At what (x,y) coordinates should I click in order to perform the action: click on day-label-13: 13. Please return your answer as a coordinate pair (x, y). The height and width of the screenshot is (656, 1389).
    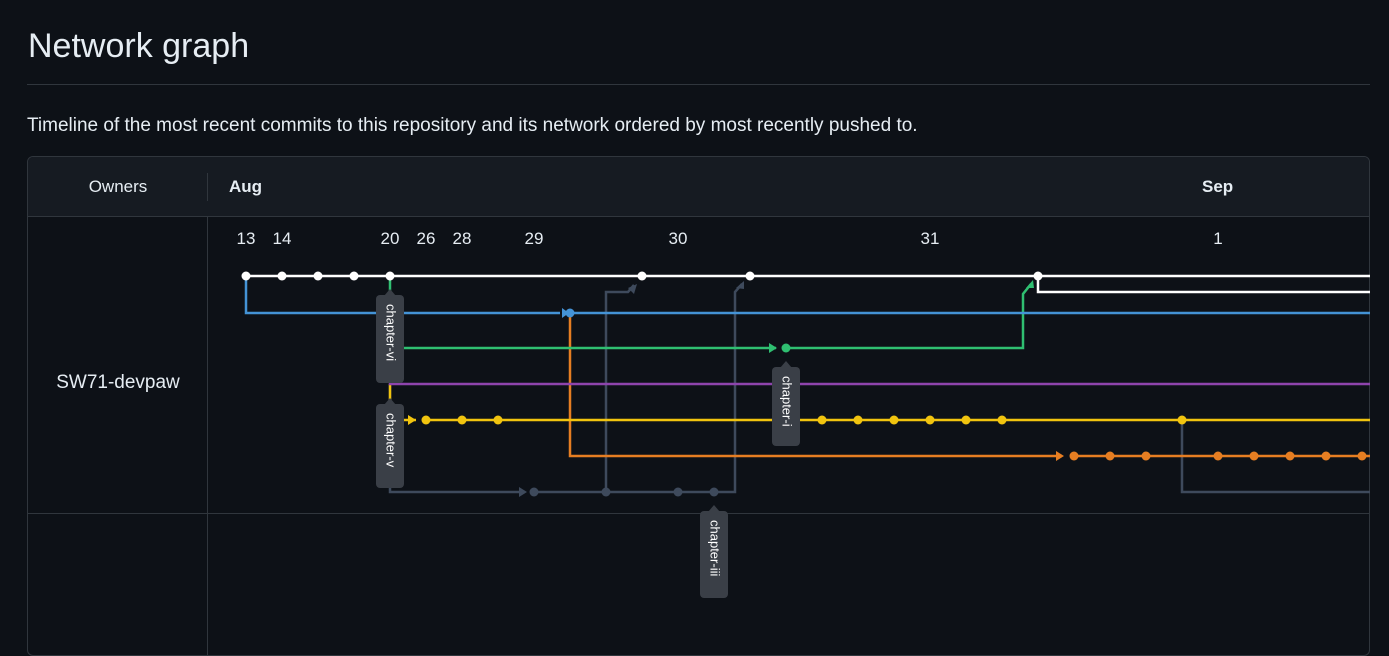
    Looking at the image, I should click on (246, 238).